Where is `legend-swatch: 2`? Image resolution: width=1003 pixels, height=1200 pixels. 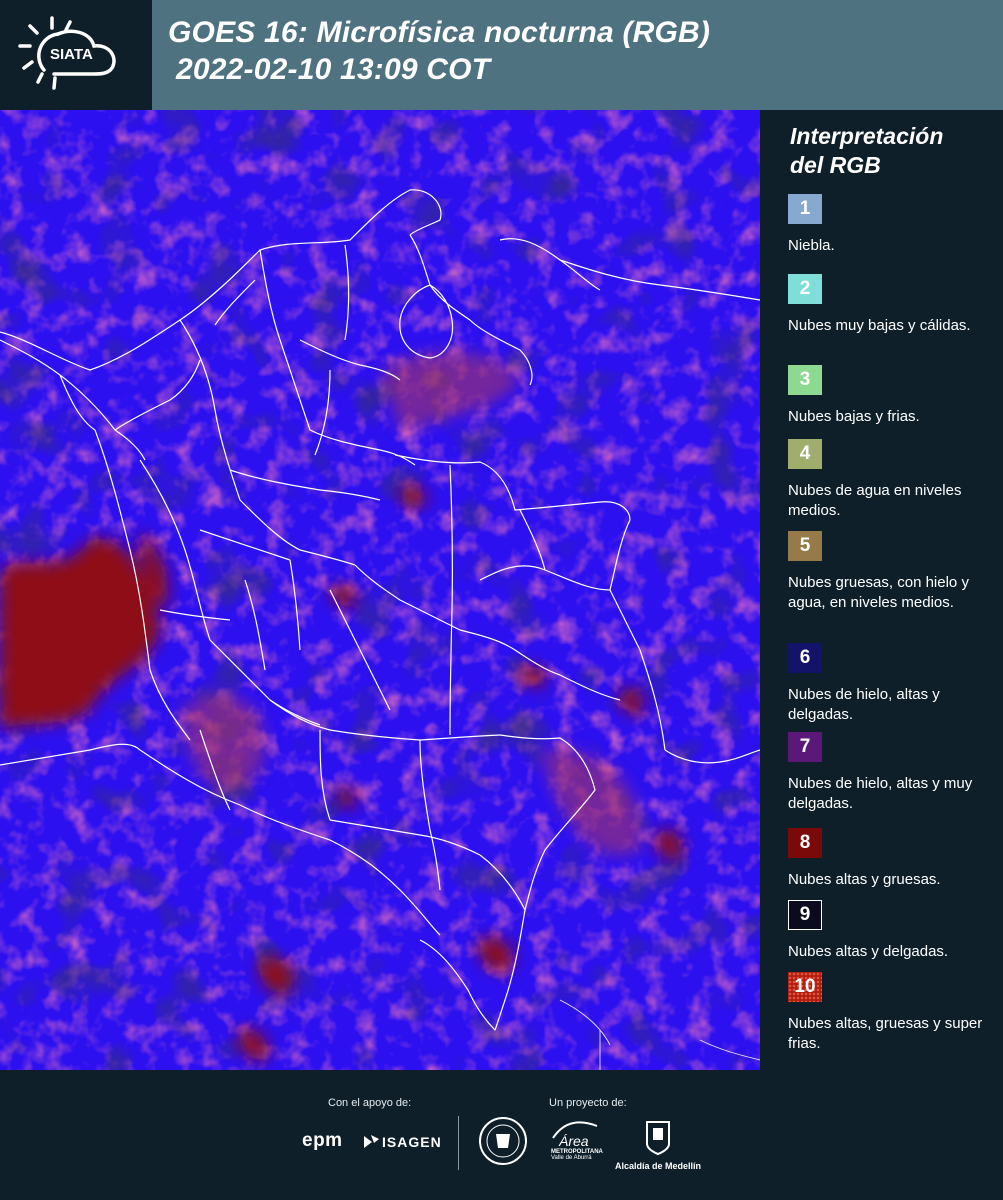 legend-swatch: 2 is located at coordinates (805, 289).